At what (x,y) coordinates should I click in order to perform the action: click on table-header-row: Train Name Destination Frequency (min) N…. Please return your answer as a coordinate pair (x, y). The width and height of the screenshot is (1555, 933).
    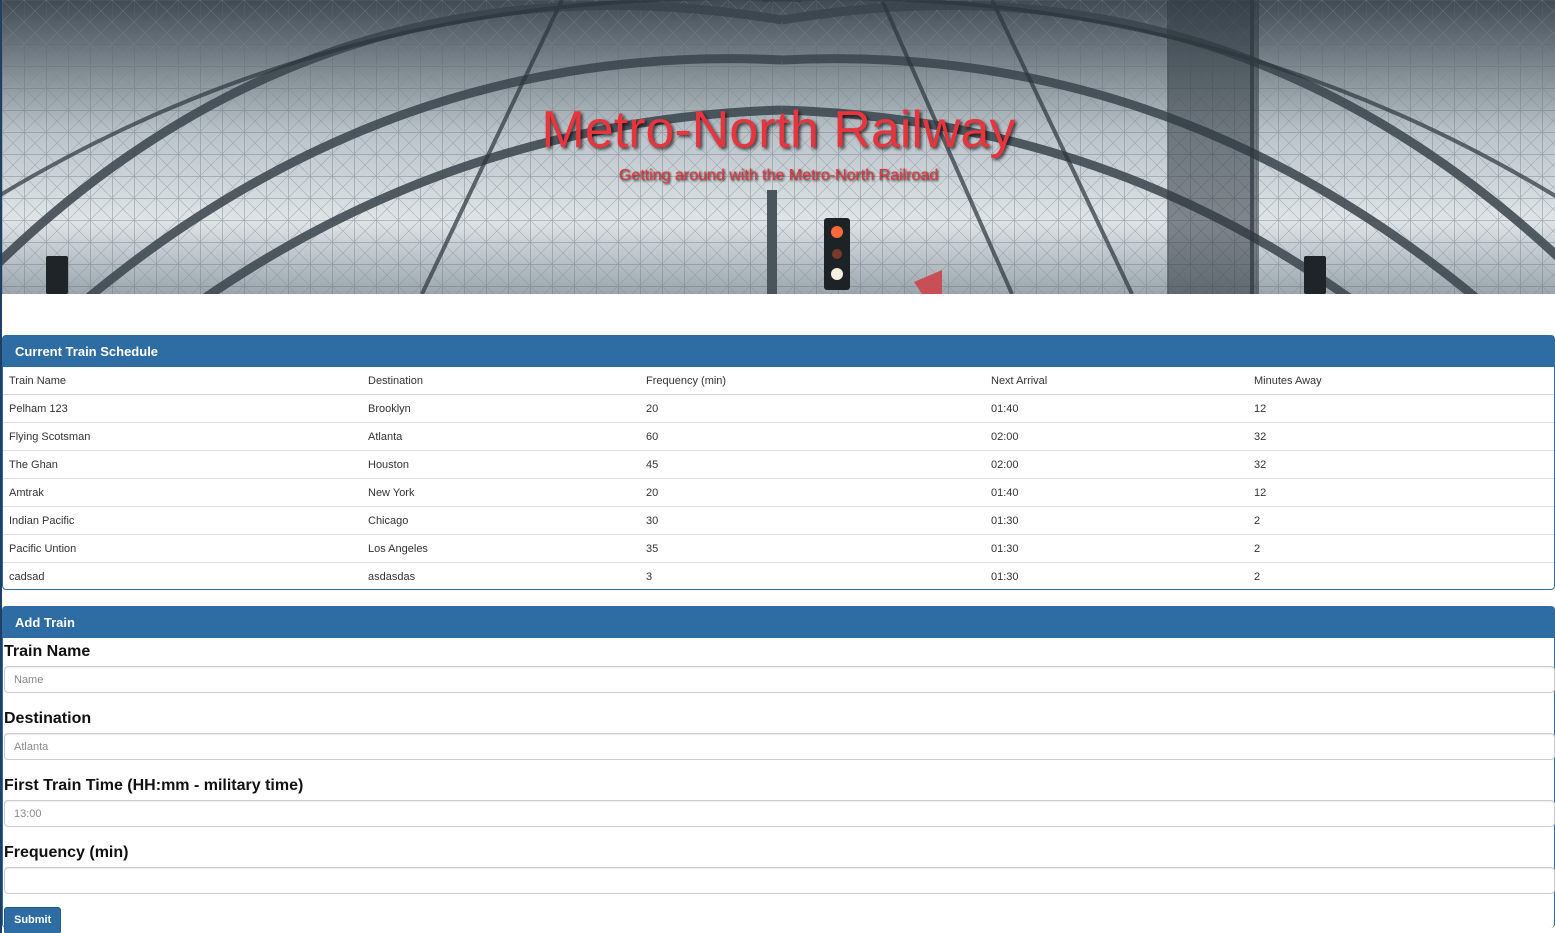
    Looking at the image, I should click on (778, 381).